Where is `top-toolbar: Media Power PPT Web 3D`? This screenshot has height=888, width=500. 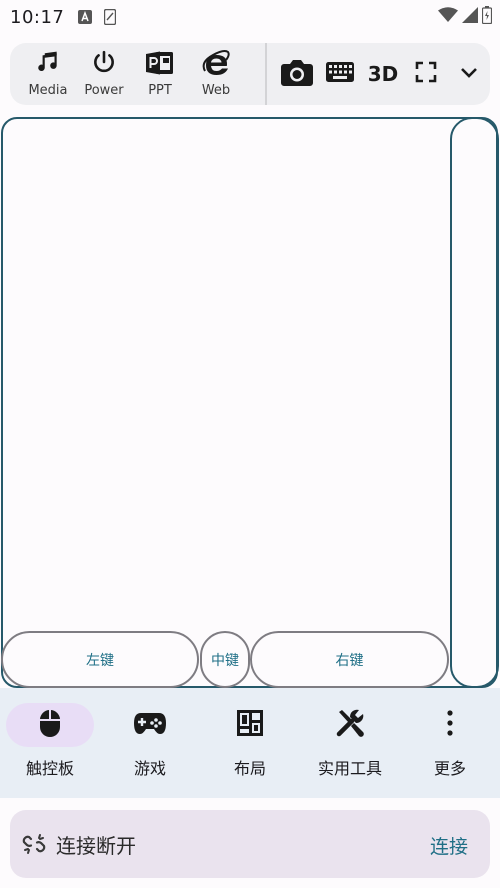 top-toolbar: Media Power PPT Web 3D is located at coordinates (250, 74).